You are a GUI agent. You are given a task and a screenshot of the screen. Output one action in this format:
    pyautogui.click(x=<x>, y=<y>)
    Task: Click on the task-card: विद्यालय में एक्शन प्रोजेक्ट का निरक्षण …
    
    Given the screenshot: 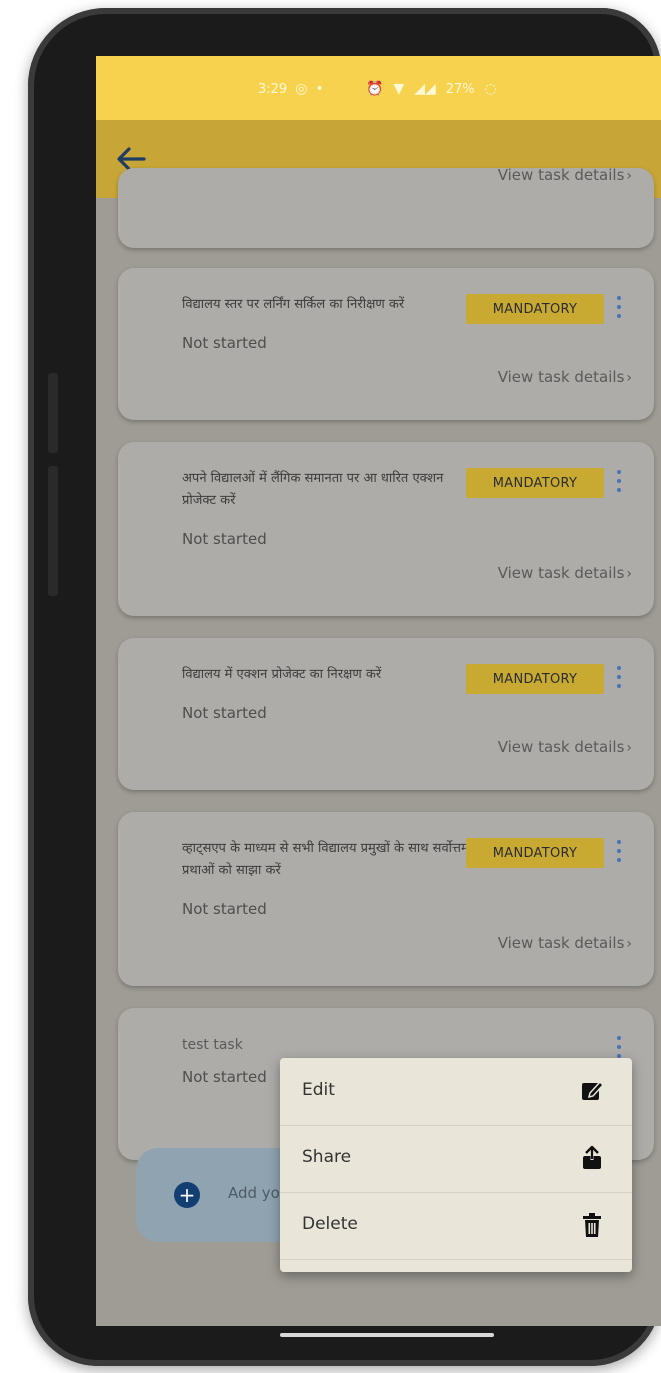 What is the action you would take?
    pyautogui.click(x=386, y=714)
    